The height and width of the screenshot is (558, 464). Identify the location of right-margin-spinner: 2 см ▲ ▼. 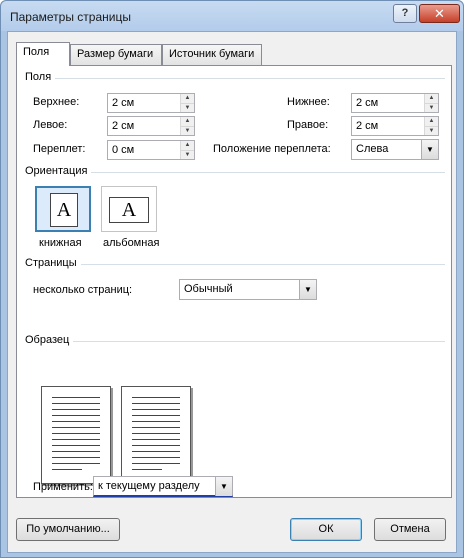
(395, 126).